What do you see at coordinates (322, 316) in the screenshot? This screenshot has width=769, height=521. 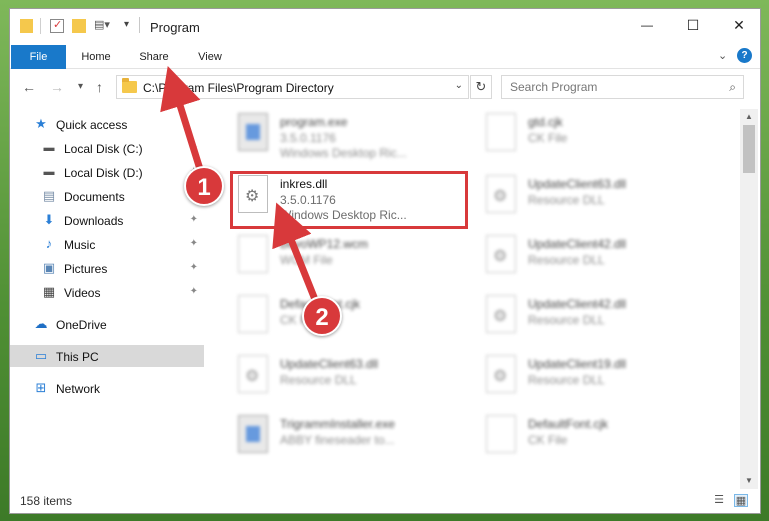 I see `annotation-badge-2: 2` at bounding box center [322, 316].